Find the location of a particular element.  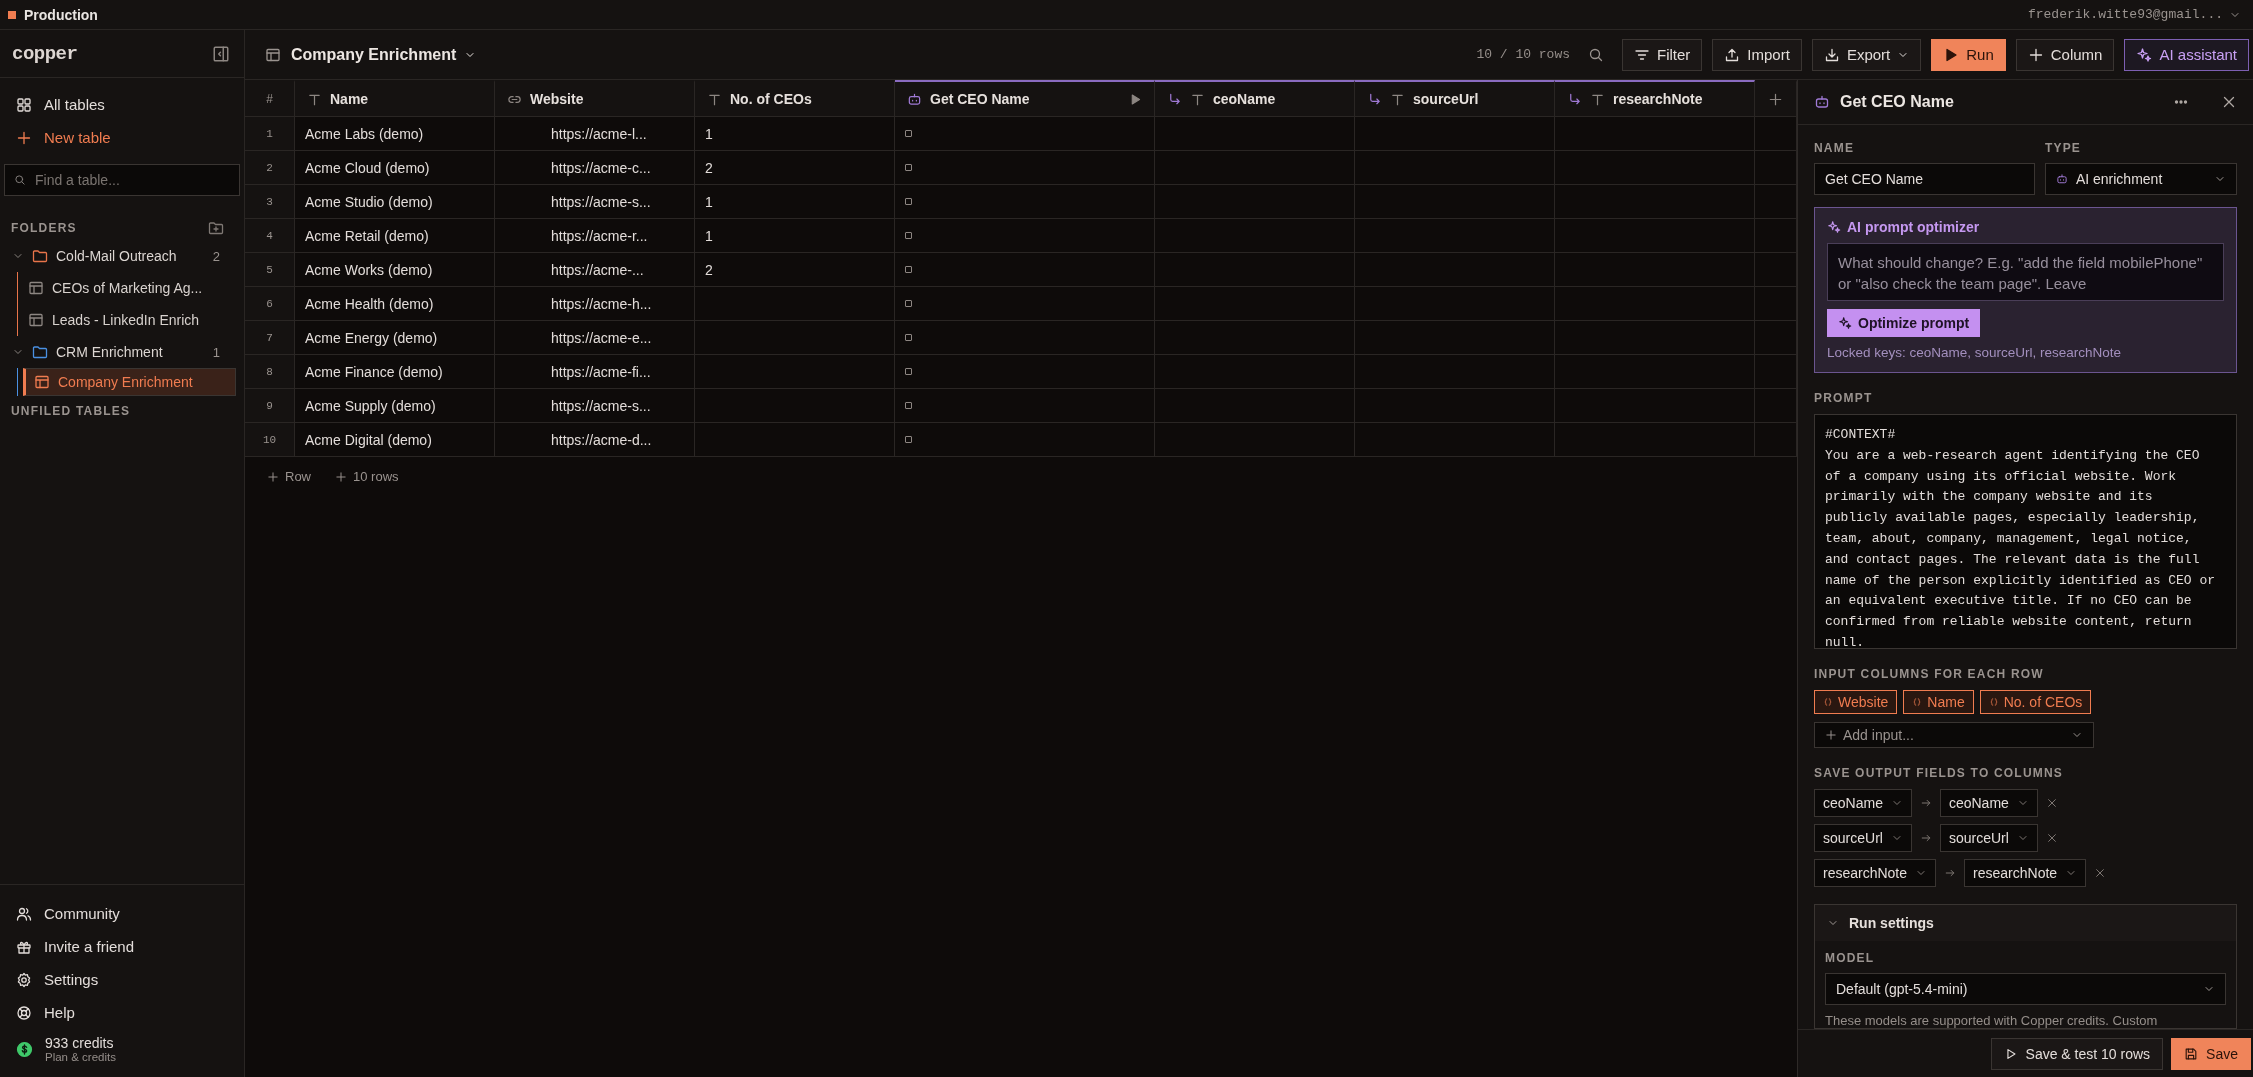

table-cell: Acme Finance (demo) is located at coordinates (395, 372).